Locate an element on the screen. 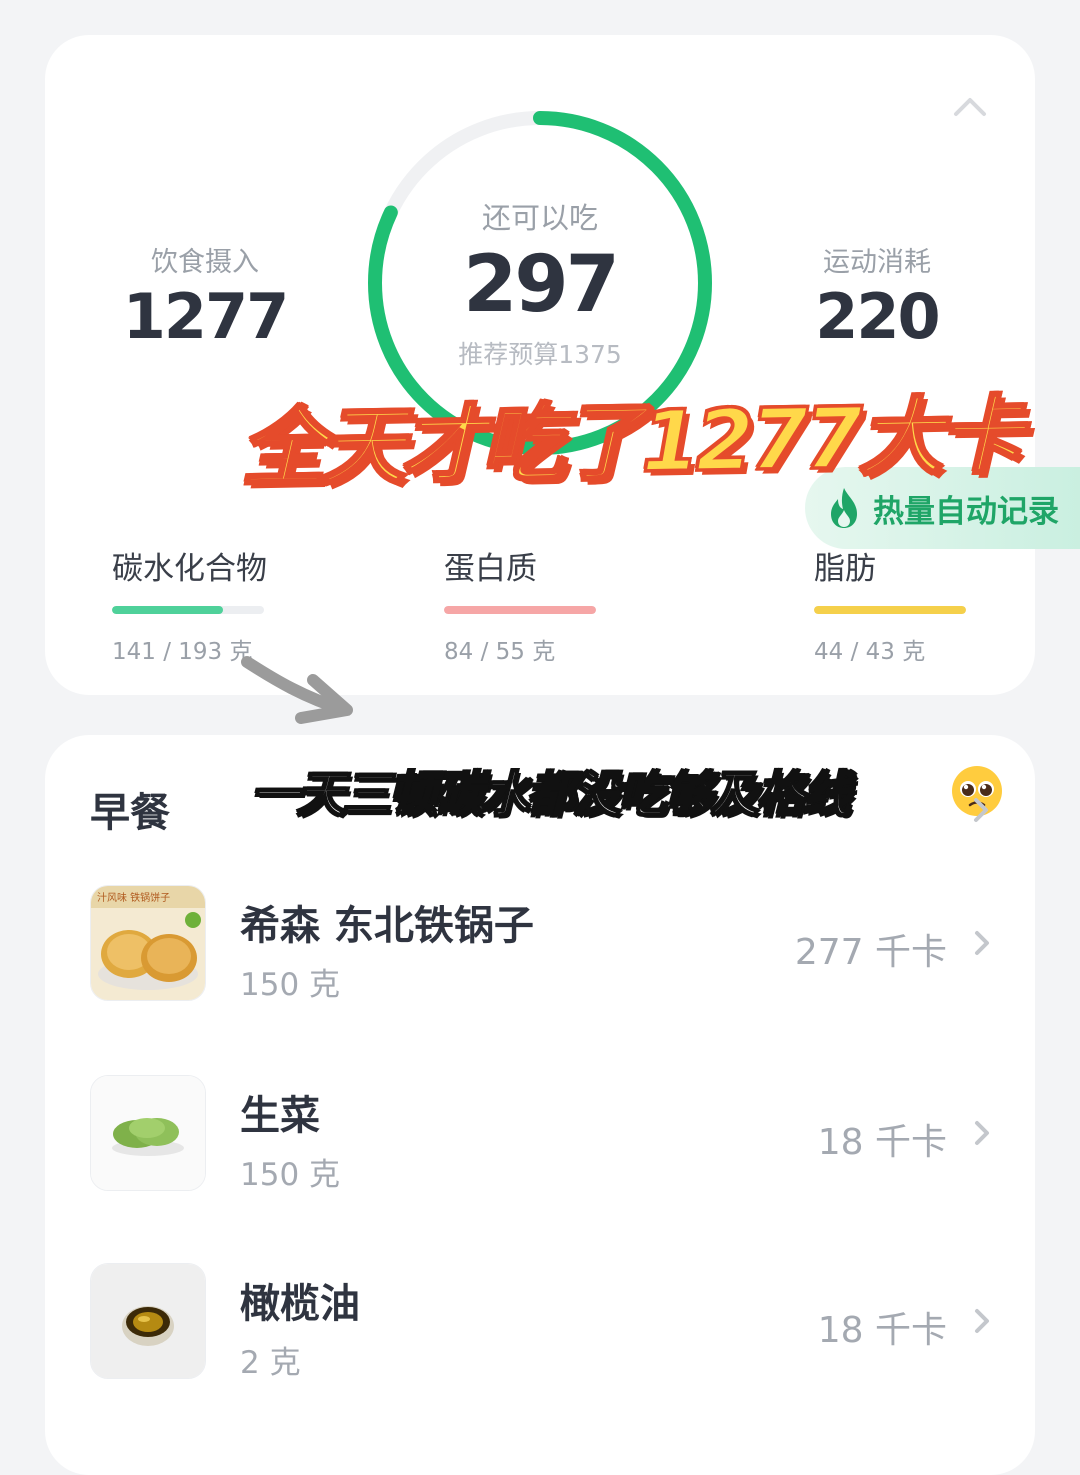  food-name: 希森 东北铁锅子 is located at coordinates (387, 926).